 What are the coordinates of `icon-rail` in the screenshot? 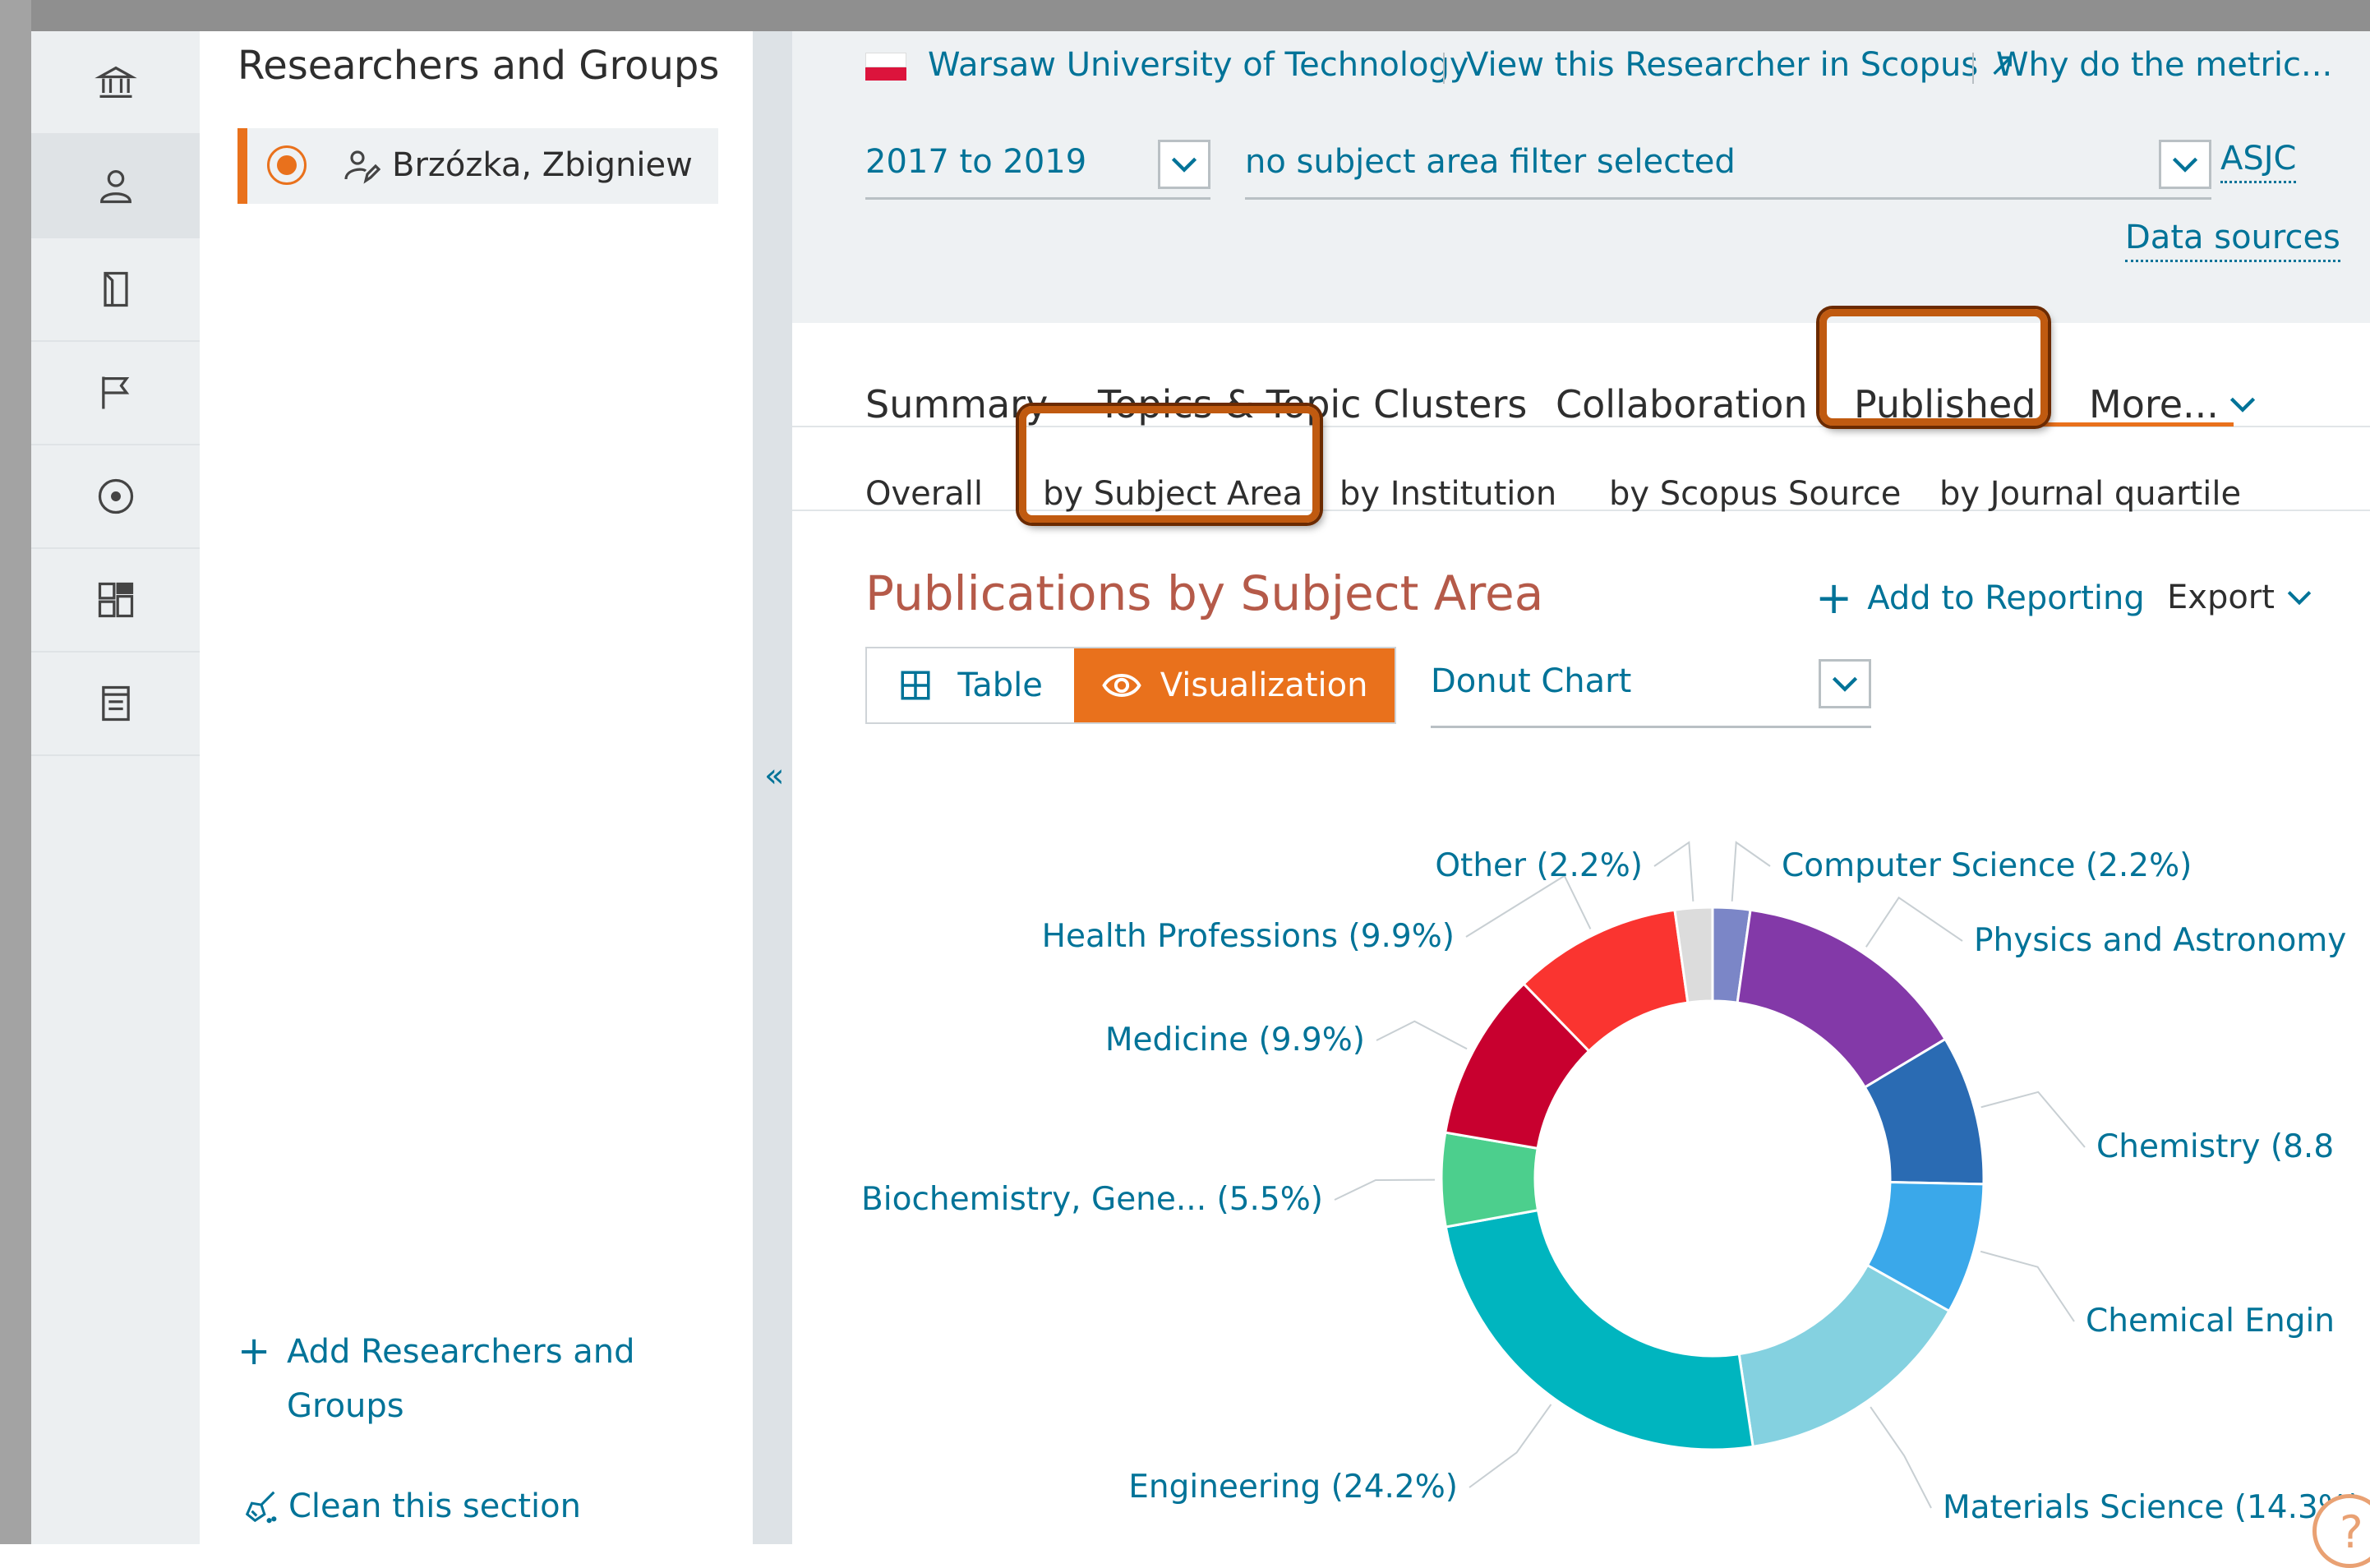 It's located at (133, 787).